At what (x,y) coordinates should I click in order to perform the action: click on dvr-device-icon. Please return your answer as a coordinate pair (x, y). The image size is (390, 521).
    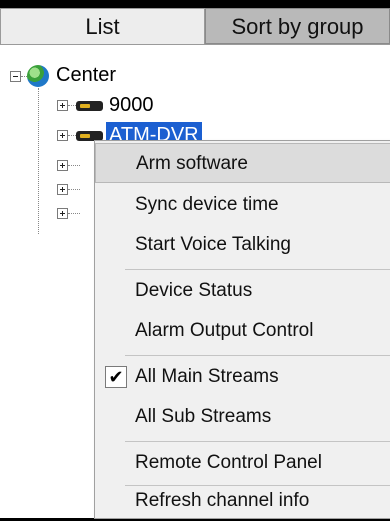
    Looking at the image, I should click on (89, 106).